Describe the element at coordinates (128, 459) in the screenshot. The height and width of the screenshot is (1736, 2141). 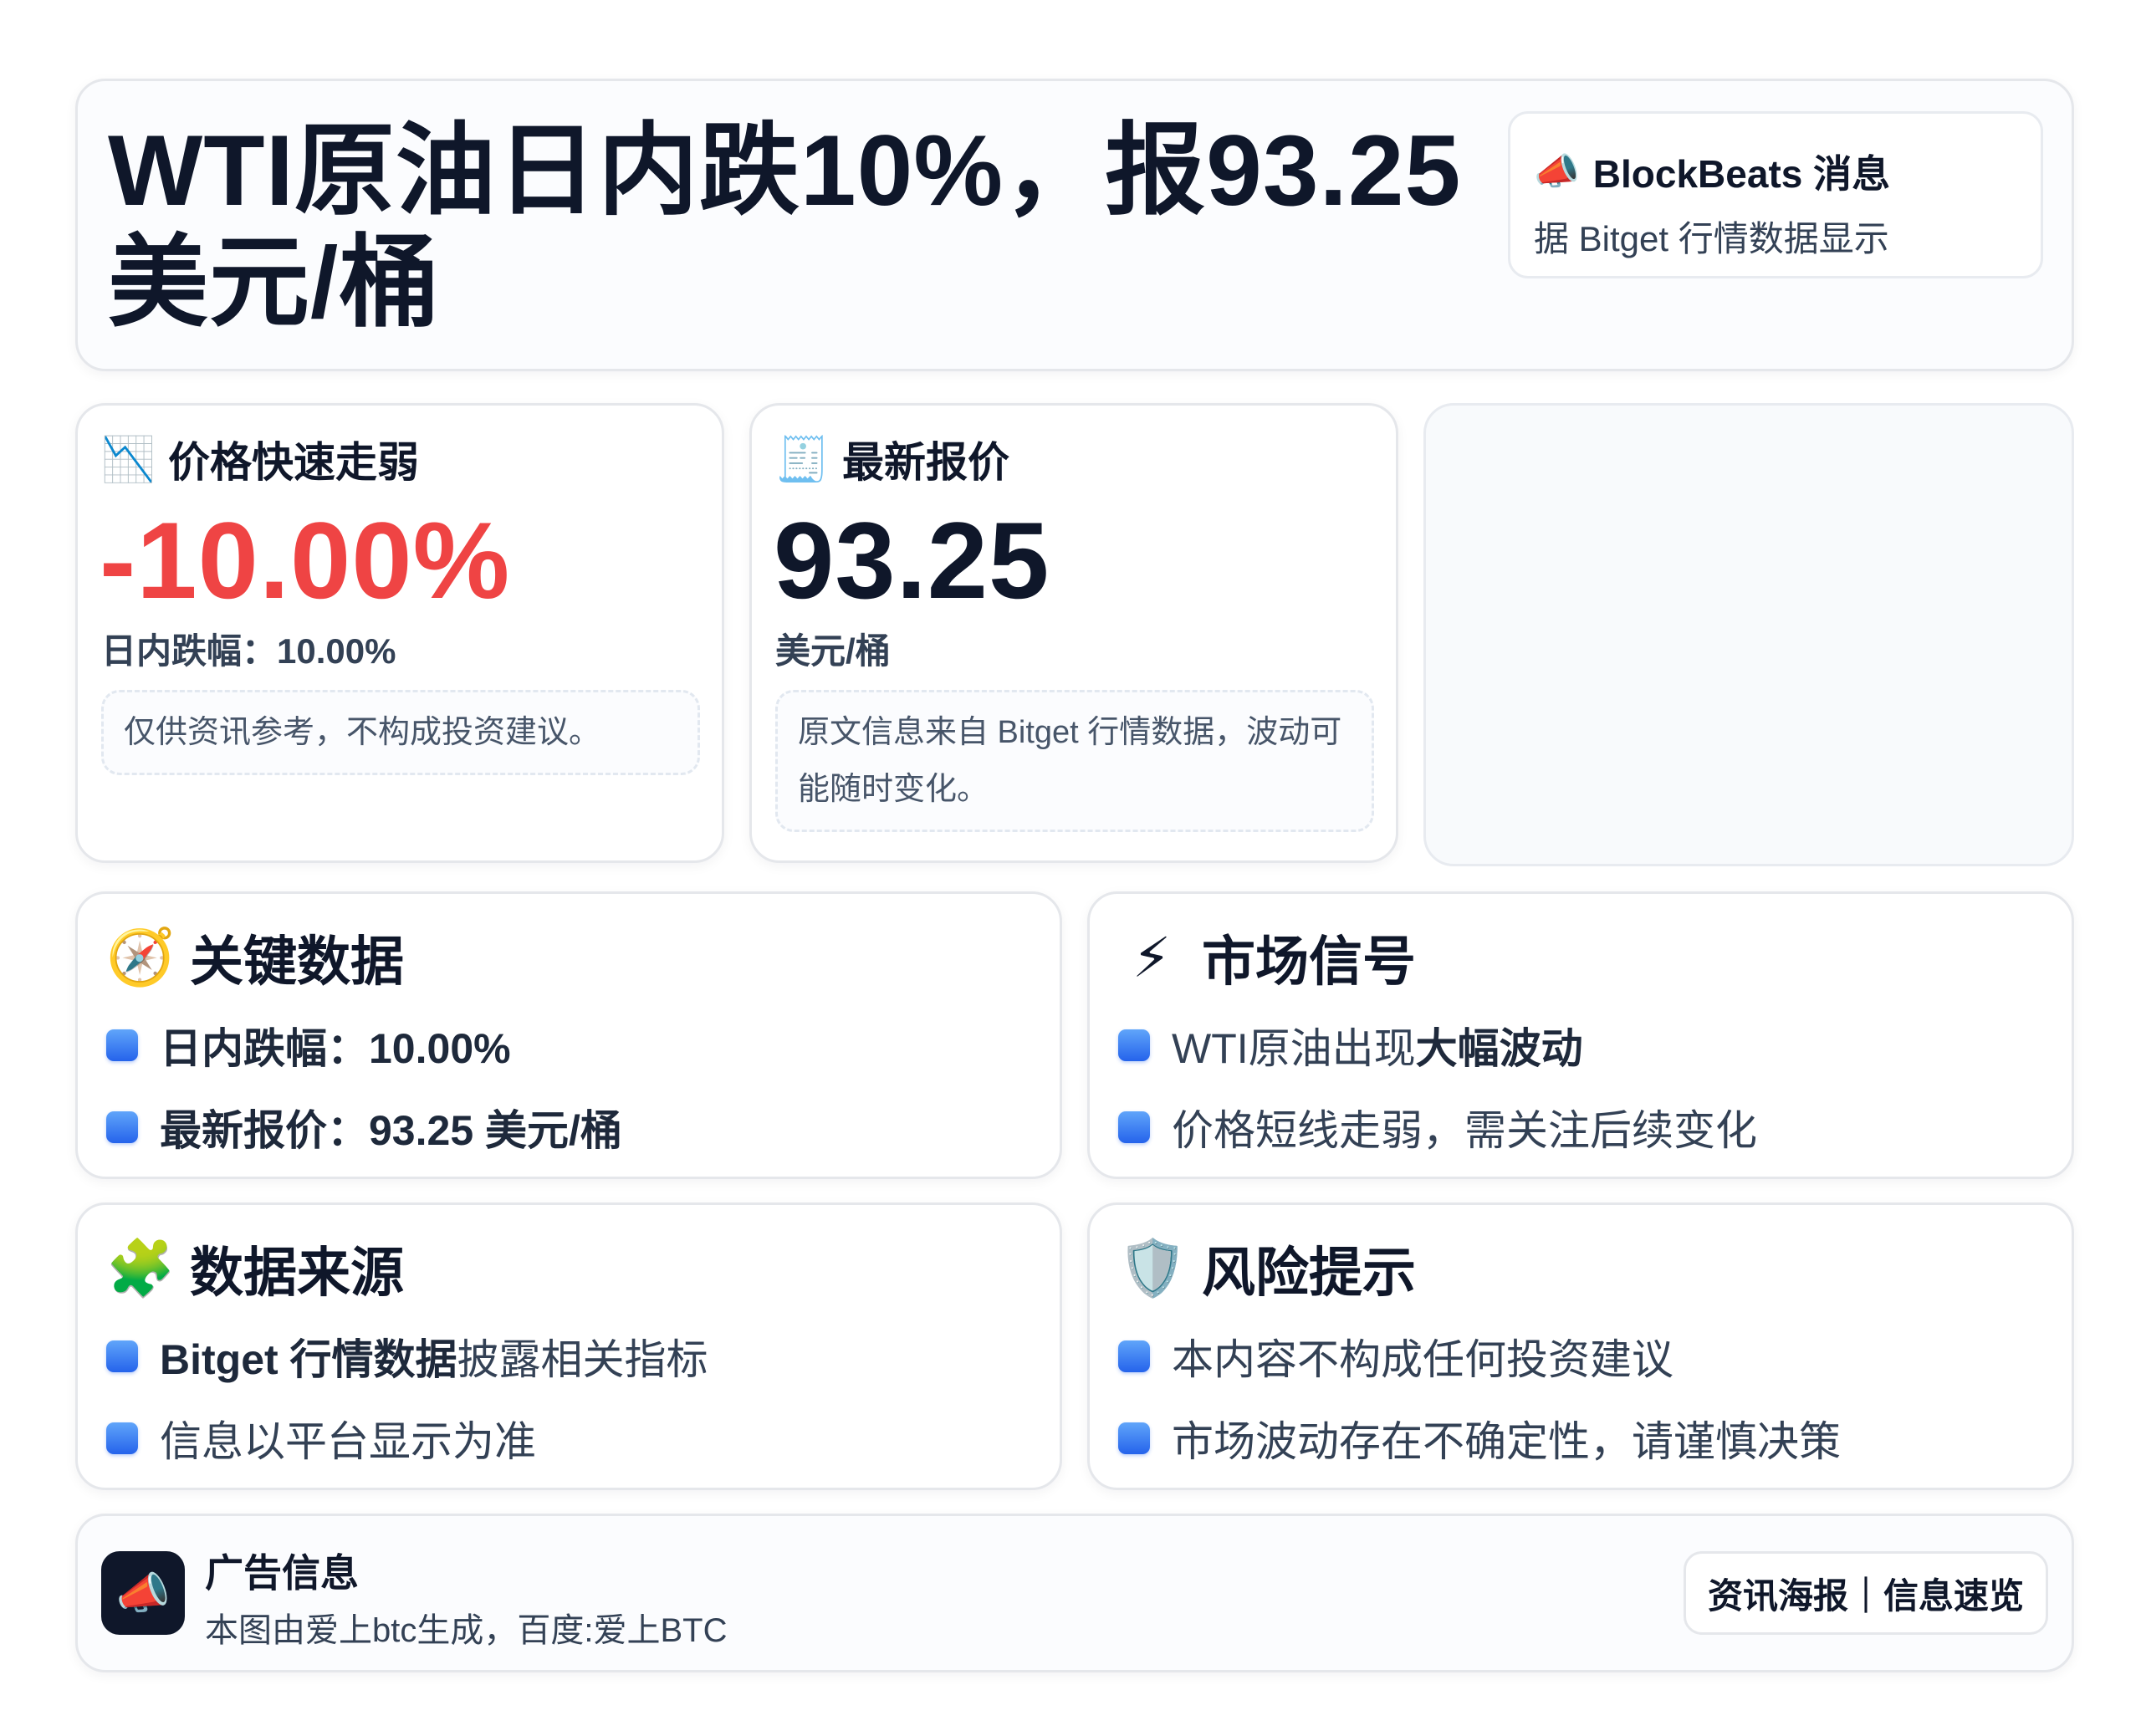
I see `chart-down-icon: 📉` at that location.